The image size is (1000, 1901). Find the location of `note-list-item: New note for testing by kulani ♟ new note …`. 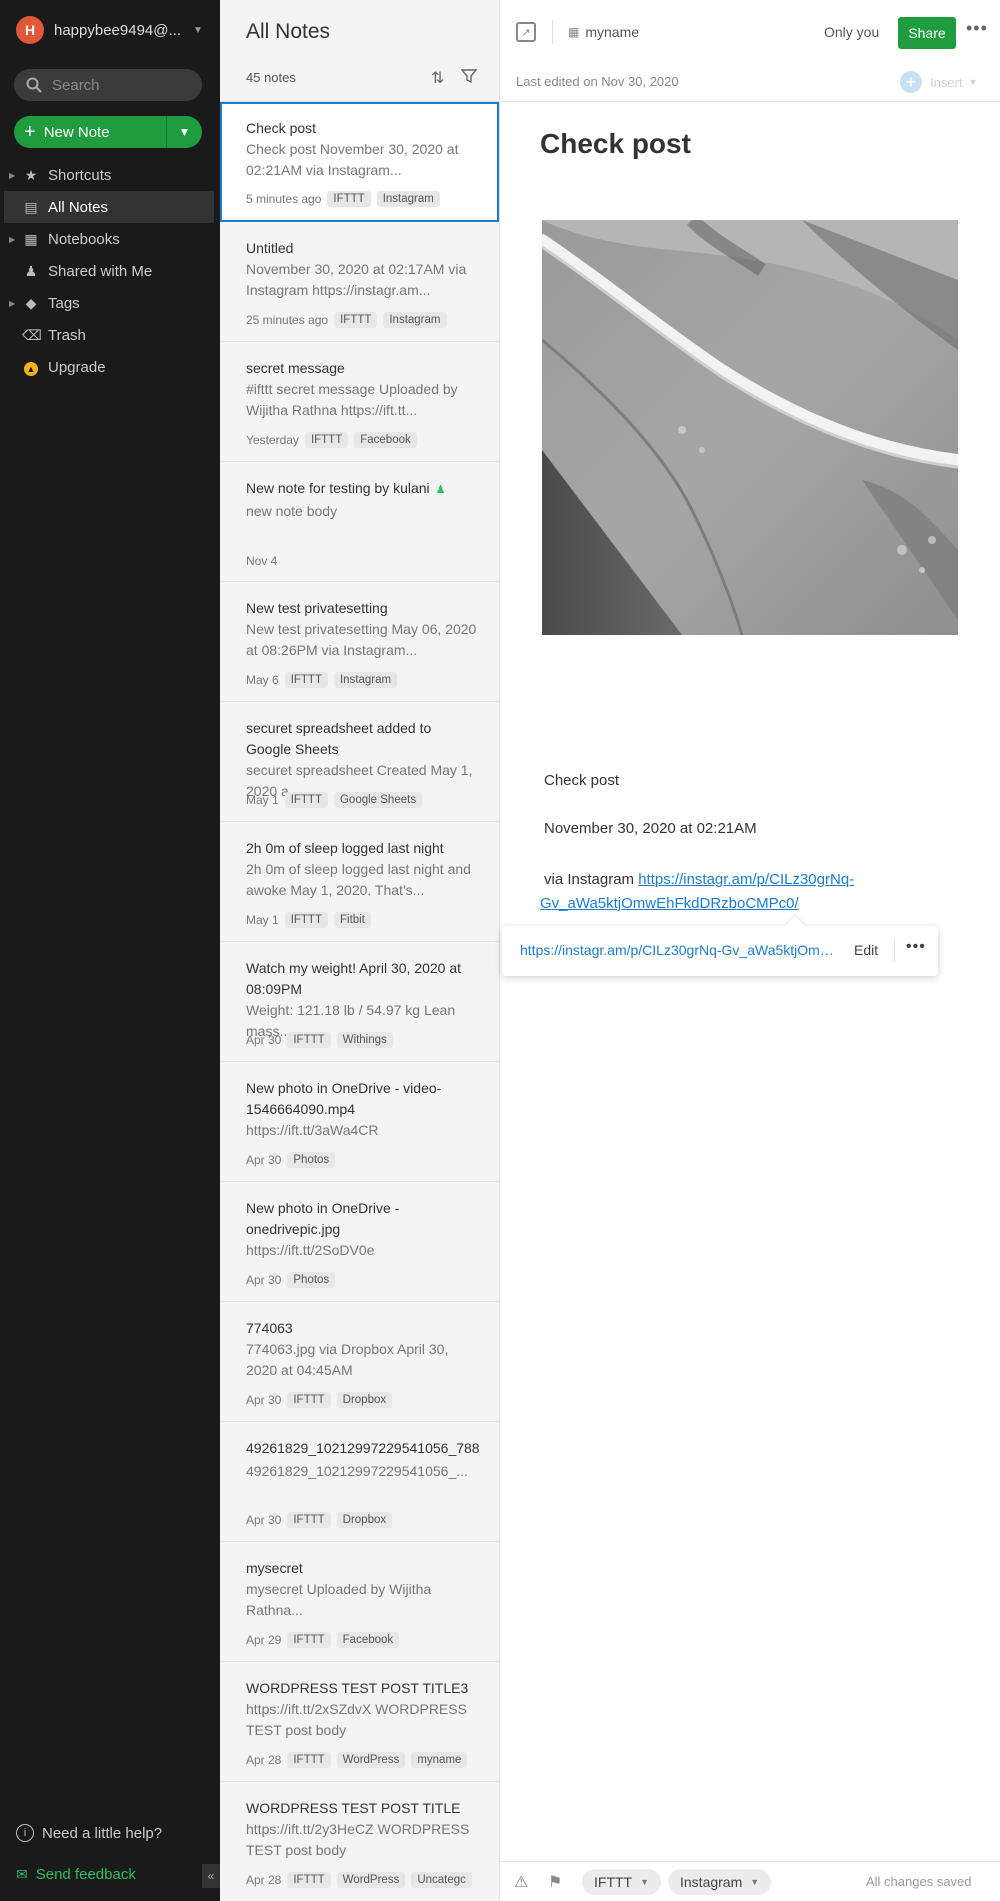

note-list-item: New note for testing by kulani ♟ new note … is located at coordinates (359, 522).